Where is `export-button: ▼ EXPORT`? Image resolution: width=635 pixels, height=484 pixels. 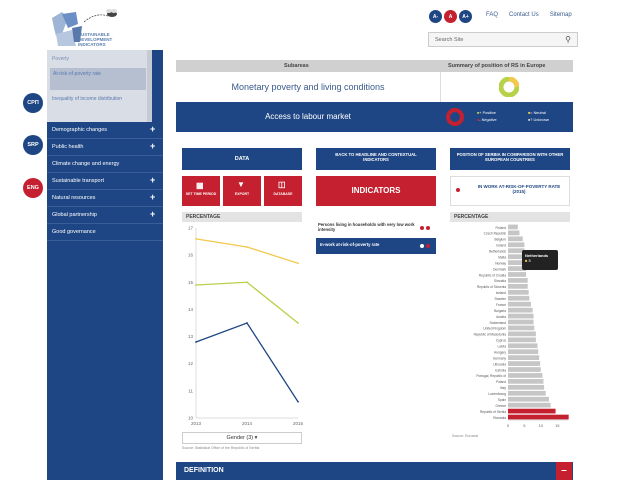
export-button: ▼ EXPORT is located at coordinates (242, 191).